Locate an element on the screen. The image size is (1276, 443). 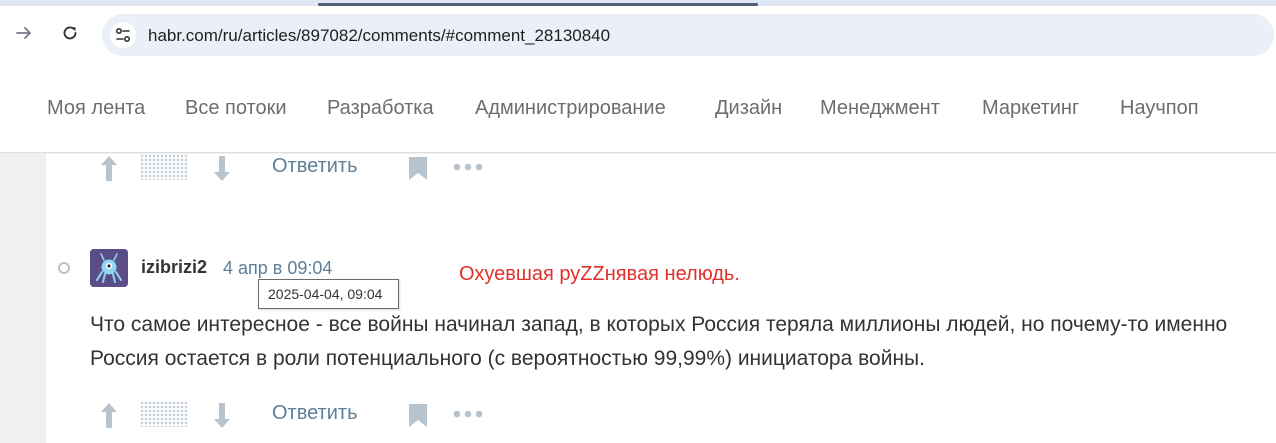
avatar is located at coordinates (109, 268).